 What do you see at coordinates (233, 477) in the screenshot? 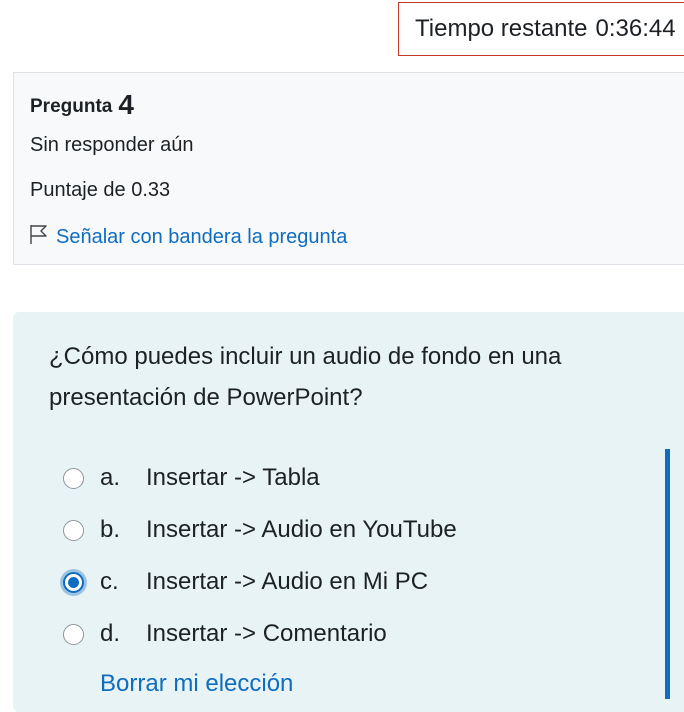
I see `answer-label: Insertar -> Tabla` at bounding box center [233, 477].